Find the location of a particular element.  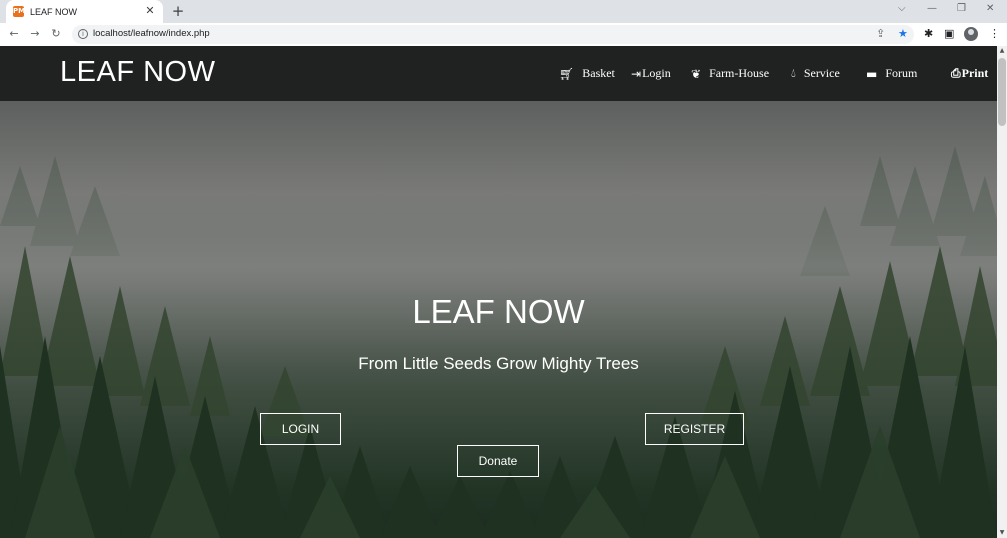

sign-in-icon: ⇥ is located at coordinates (636, 73).